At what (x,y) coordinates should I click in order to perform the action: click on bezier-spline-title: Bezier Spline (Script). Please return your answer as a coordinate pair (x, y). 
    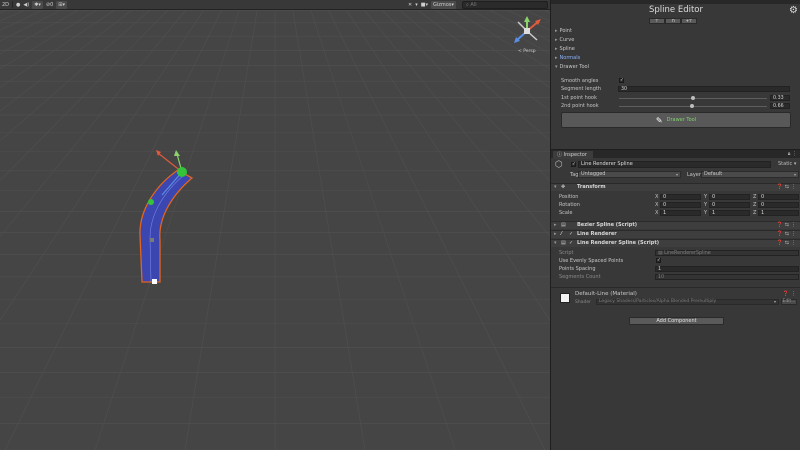
    Looking at the image, I should click on (607, 225).